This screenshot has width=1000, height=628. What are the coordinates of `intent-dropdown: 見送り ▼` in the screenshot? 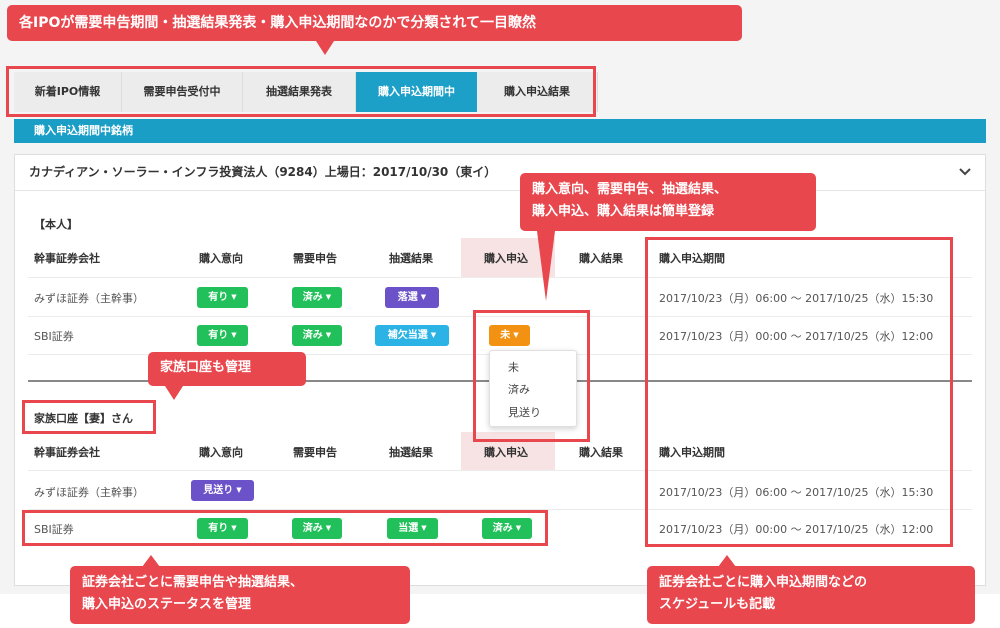 It's located at (222, 490).